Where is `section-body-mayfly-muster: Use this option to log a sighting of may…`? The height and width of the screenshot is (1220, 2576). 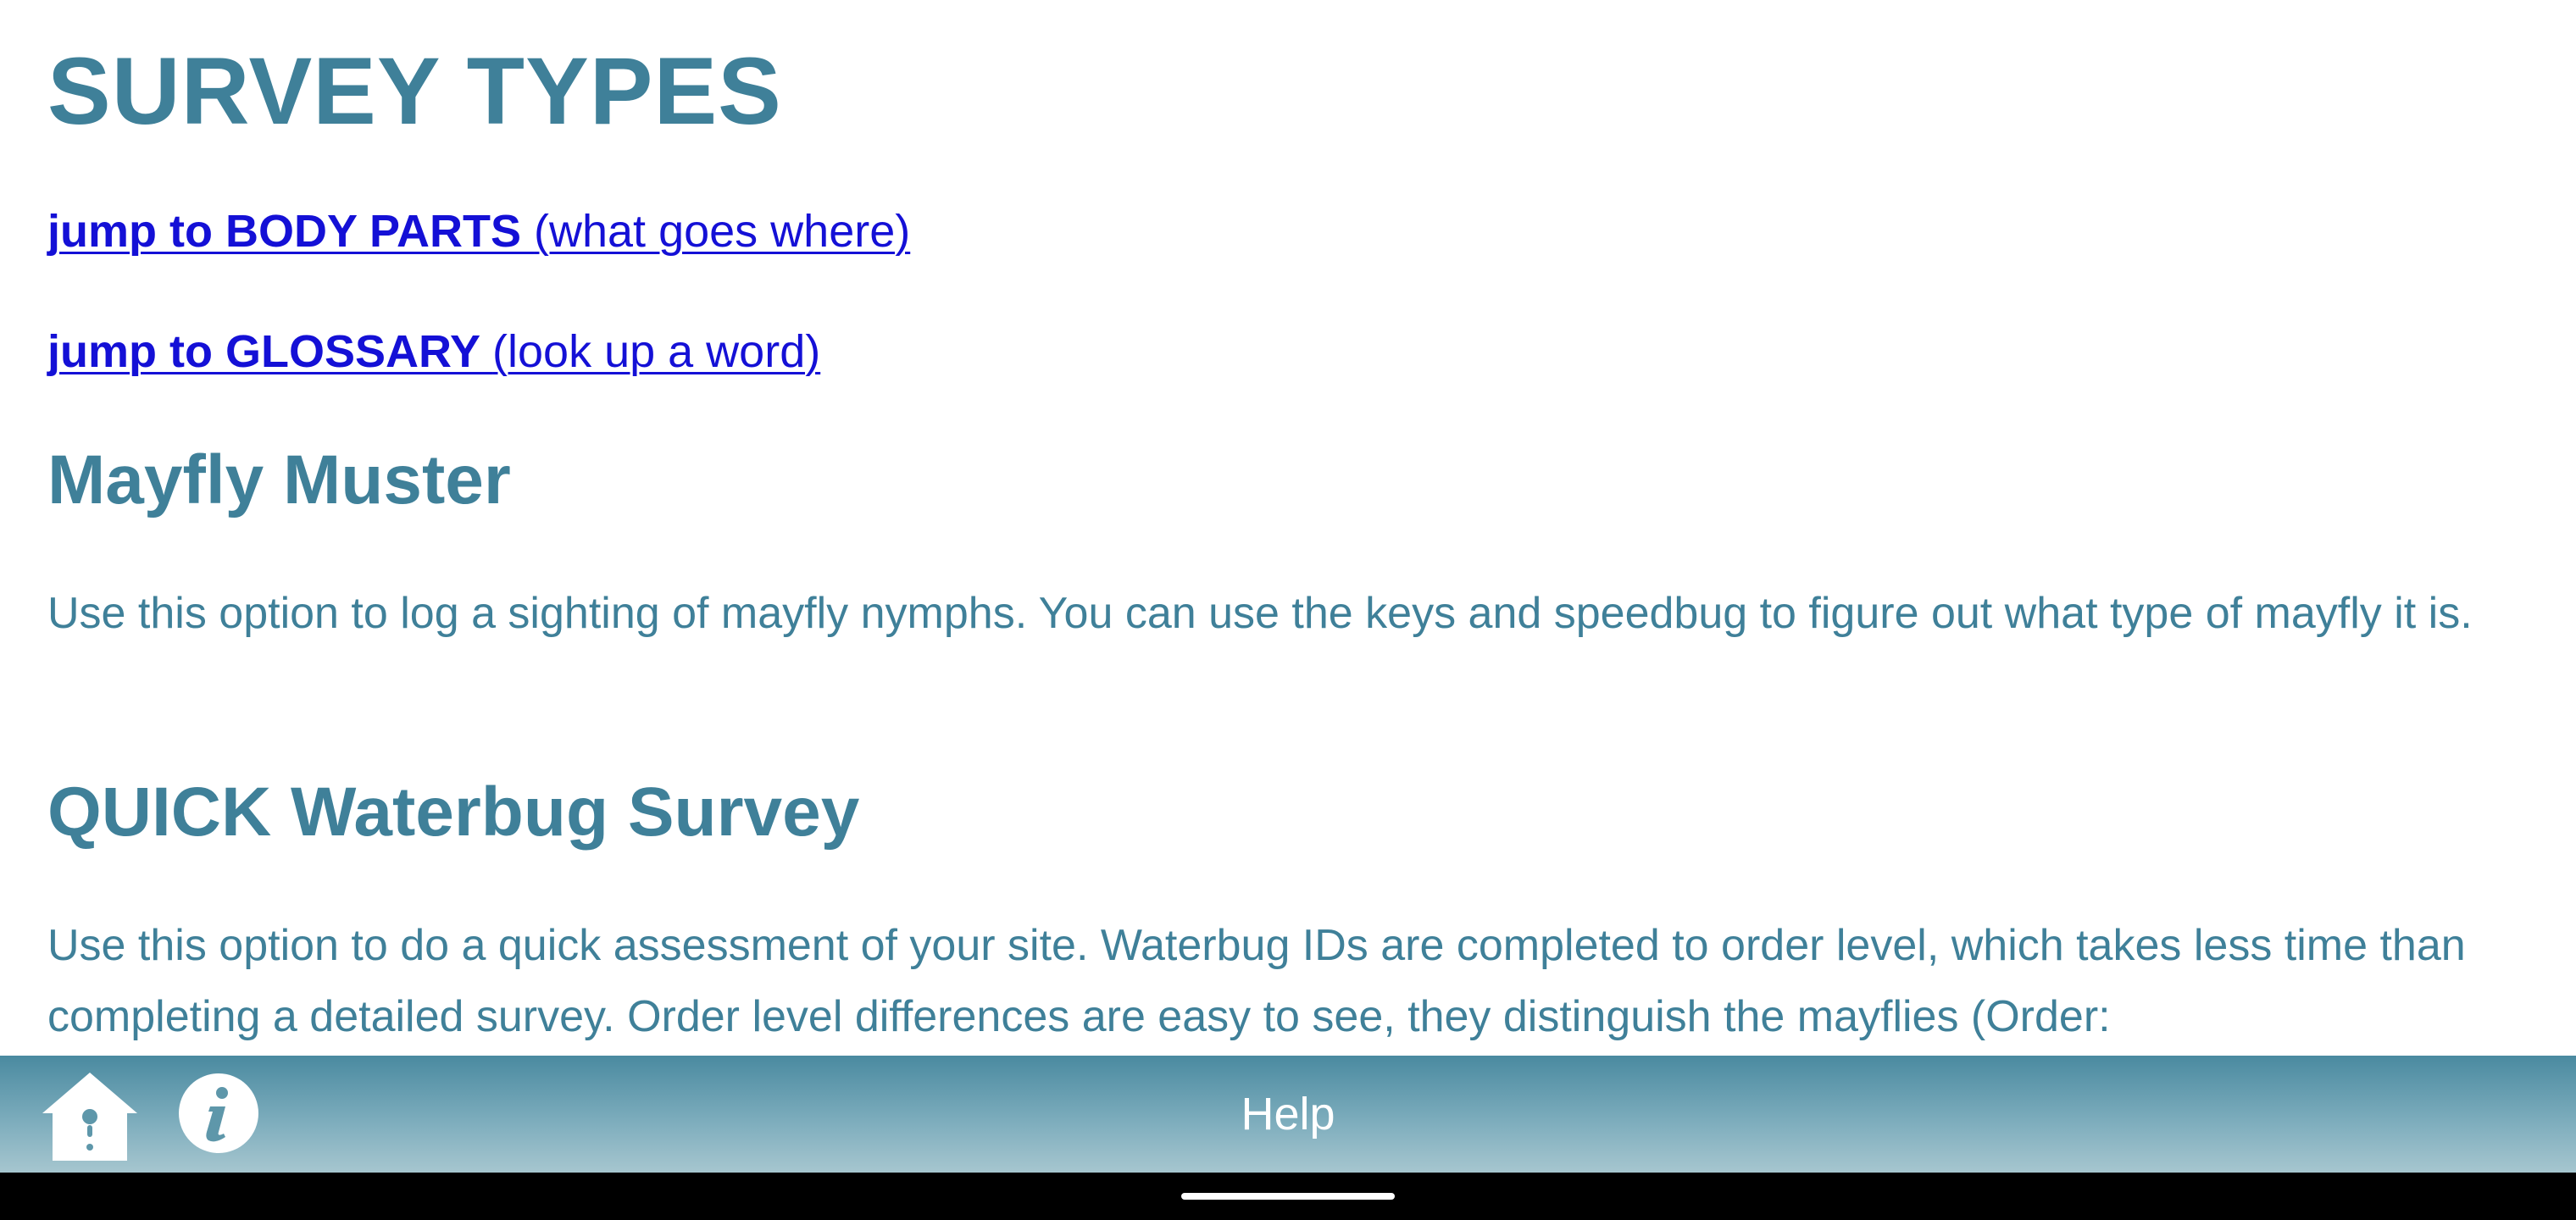 section-body-mayfly-muster: Use this option to log a sighting of may… is located at coordinates (1260, 613).